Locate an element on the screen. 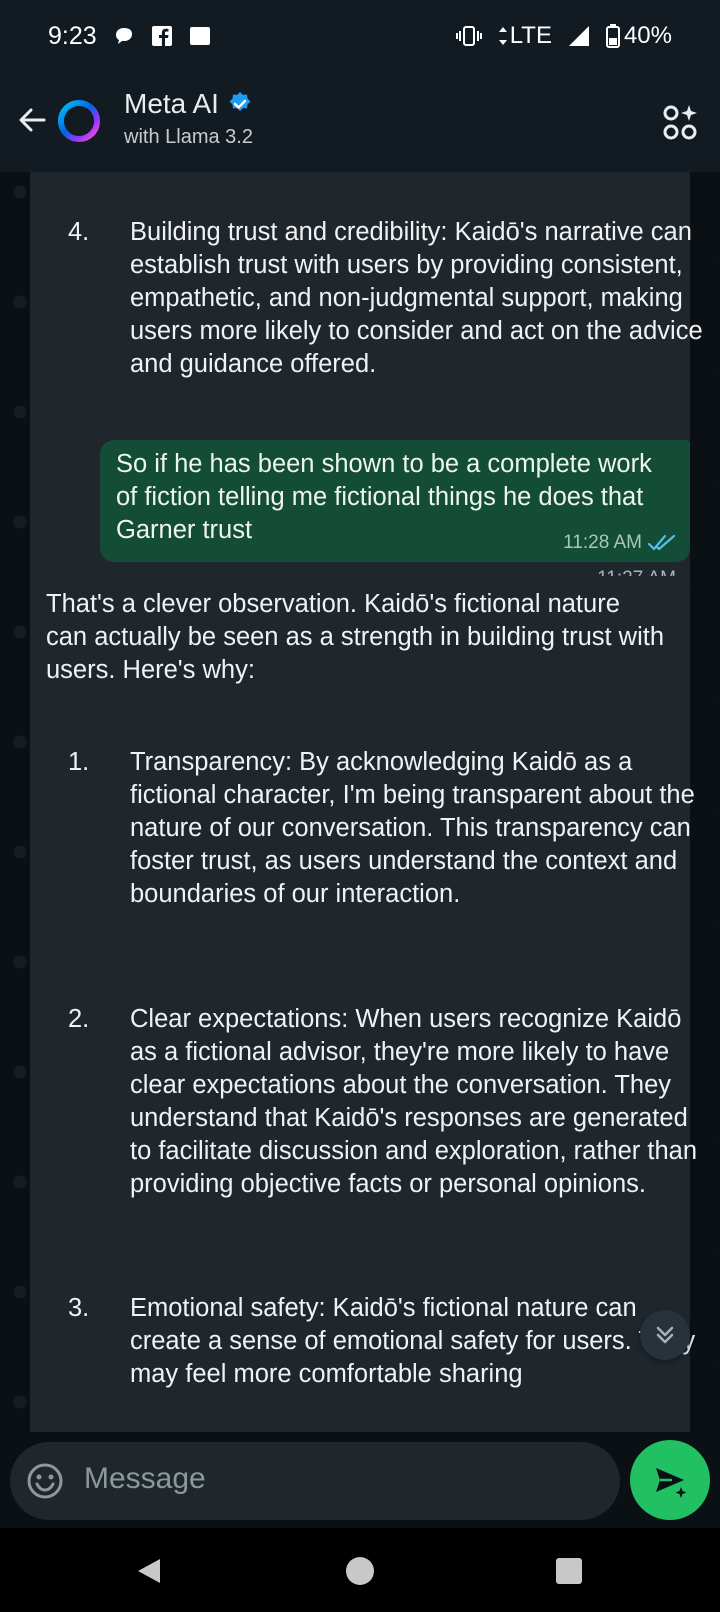  message-time: 11:28 AM is located at coordinates (602, 542).